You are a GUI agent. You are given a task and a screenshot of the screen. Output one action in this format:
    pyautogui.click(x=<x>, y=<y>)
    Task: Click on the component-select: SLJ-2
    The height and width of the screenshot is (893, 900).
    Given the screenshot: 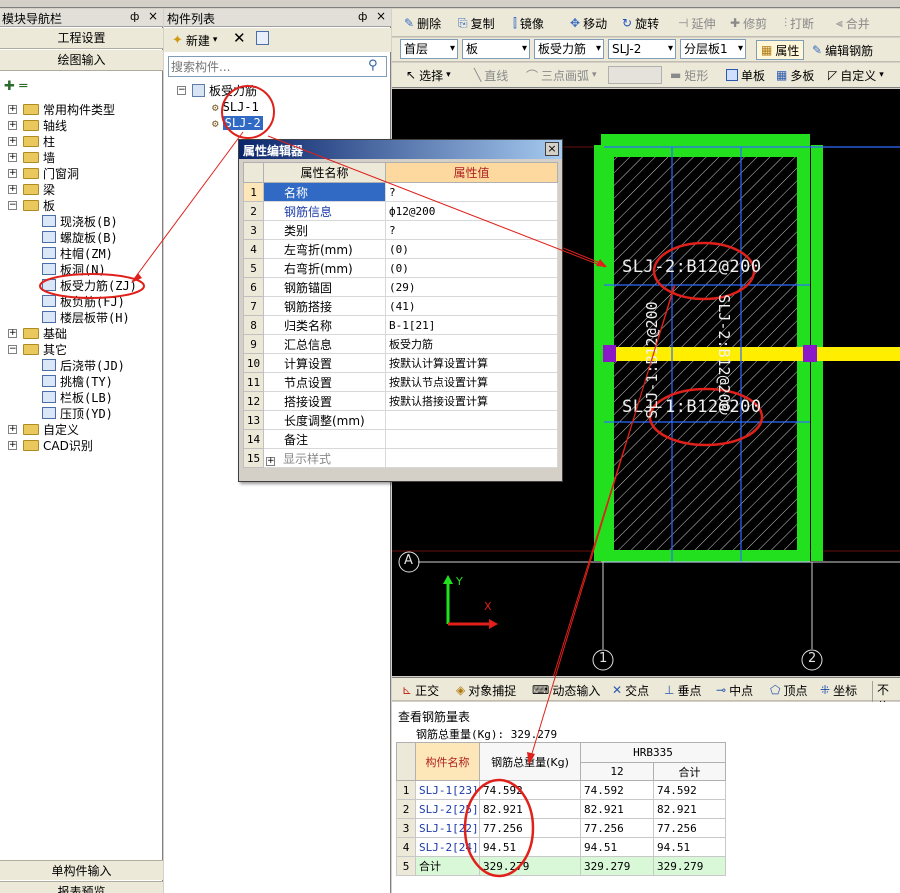 What is the action you would take?
    pyautogui.click(x=642, y=49)
    